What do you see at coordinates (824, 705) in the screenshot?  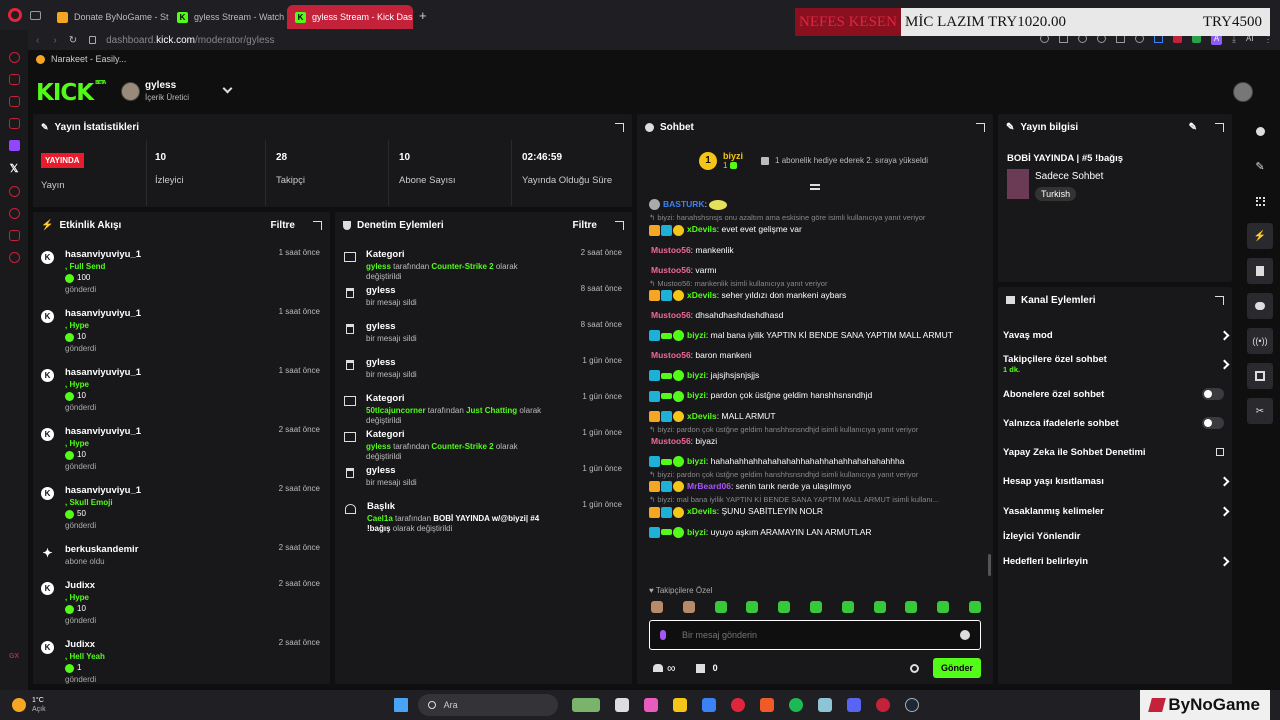 I see `network-icon` at bounding box center [824, 705].